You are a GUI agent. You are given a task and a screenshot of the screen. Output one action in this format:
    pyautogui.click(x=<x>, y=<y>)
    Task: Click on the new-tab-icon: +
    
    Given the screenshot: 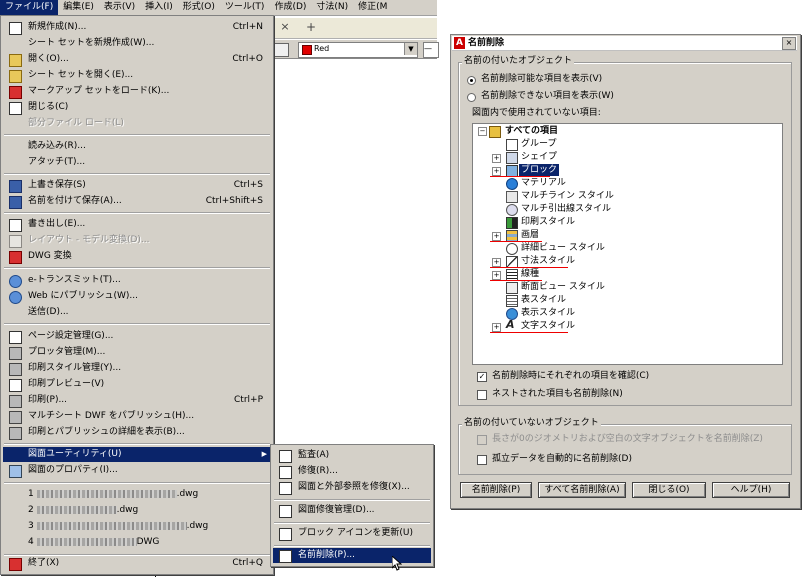 What is the action you would take?
    pyautogui.click(x=311, y=27)
    